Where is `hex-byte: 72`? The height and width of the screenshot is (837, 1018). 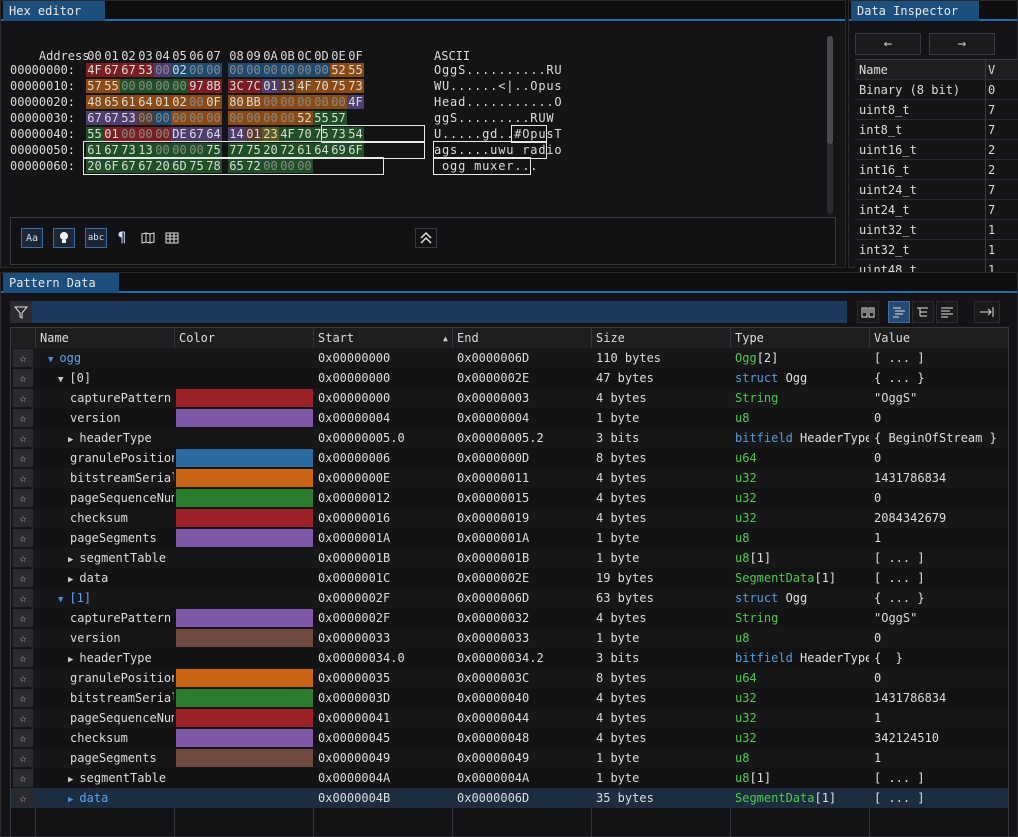 hex-byte: 72 is located at coordinates (287, 150).